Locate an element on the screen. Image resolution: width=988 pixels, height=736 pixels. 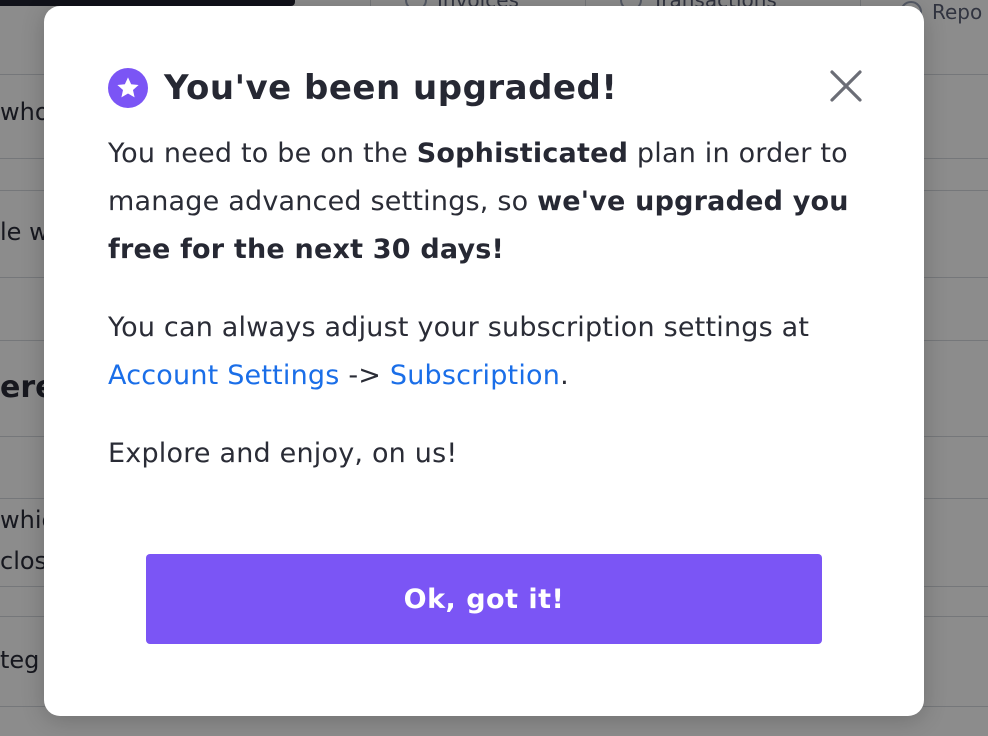
modal-title: You've been upgraded! is located at coordinates (391, 88).